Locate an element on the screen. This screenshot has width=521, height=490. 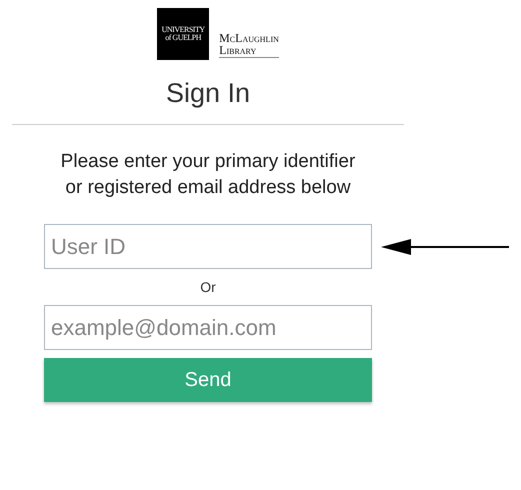
user-id-field: User ID is located at coordinates (208, 246).